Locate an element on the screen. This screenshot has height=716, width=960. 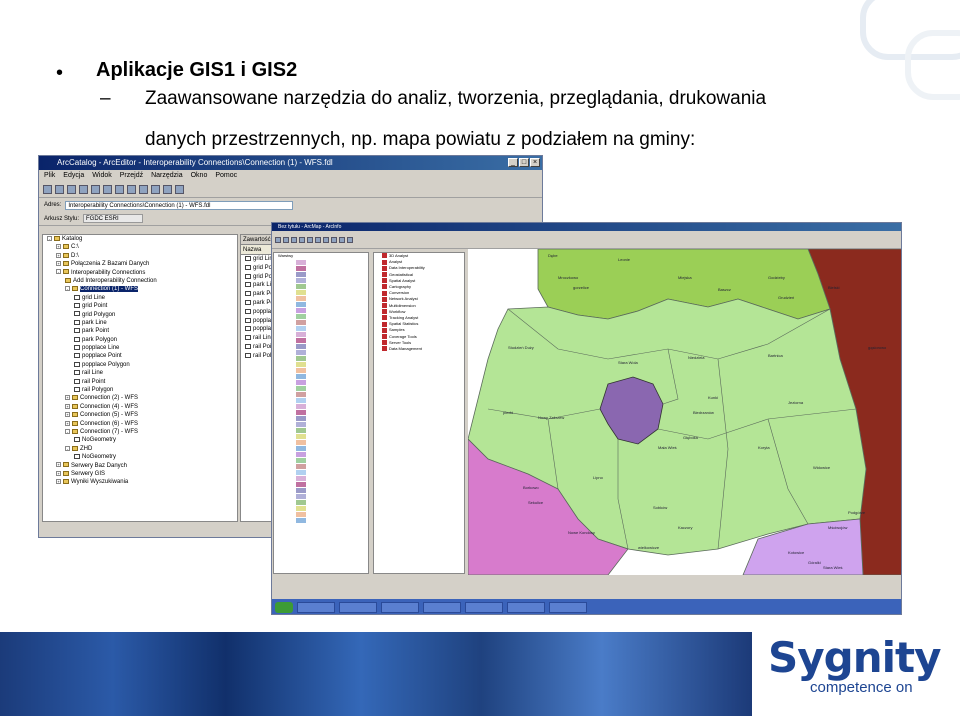
list-icon is located at coordinates (95, 189).